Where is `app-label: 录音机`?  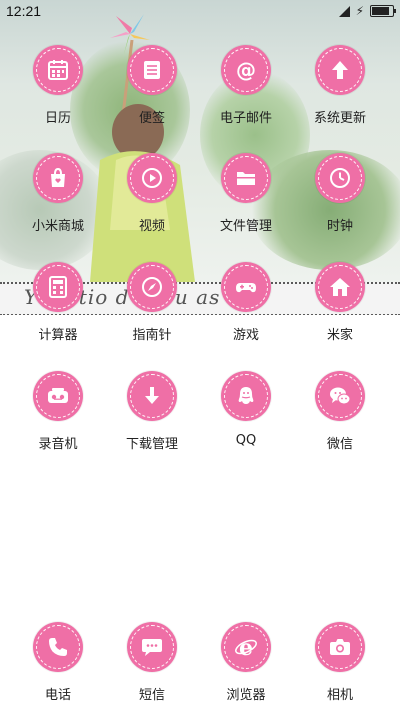 app-label: 录音机 is located at coordinates (58, 444).